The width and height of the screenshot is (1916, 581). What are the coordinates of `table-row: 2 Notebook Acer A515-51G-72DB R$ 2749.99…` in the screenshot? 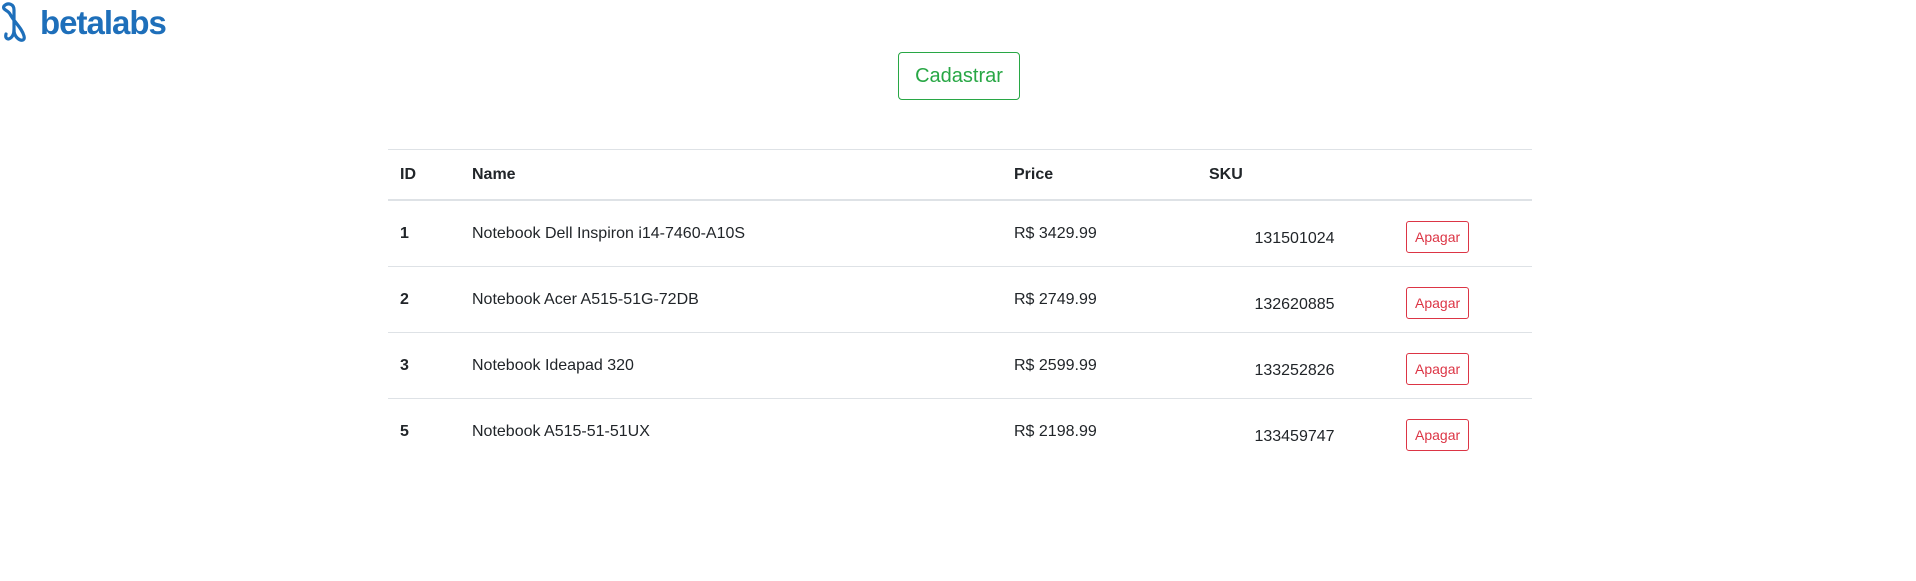 It's located at (960, 299).